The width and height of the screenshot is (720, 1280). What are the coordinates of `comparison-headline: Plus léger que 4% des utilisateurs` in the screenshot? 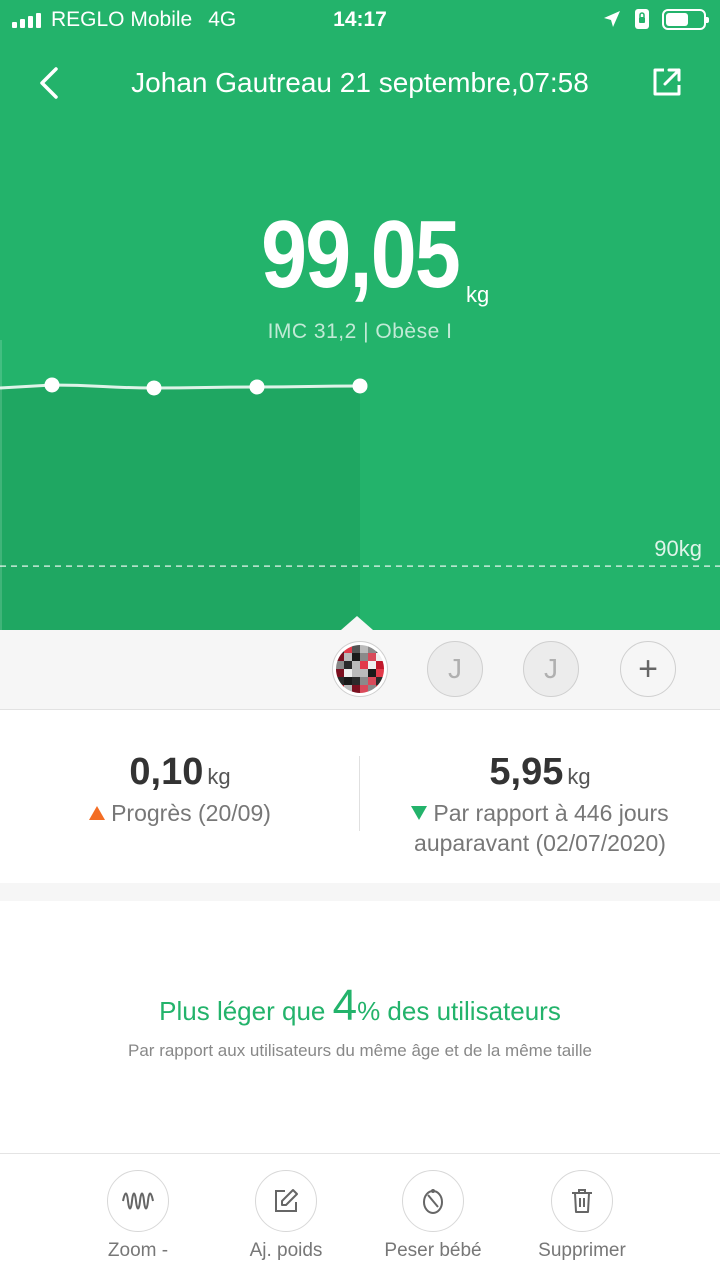 It's located at (360, 1006).